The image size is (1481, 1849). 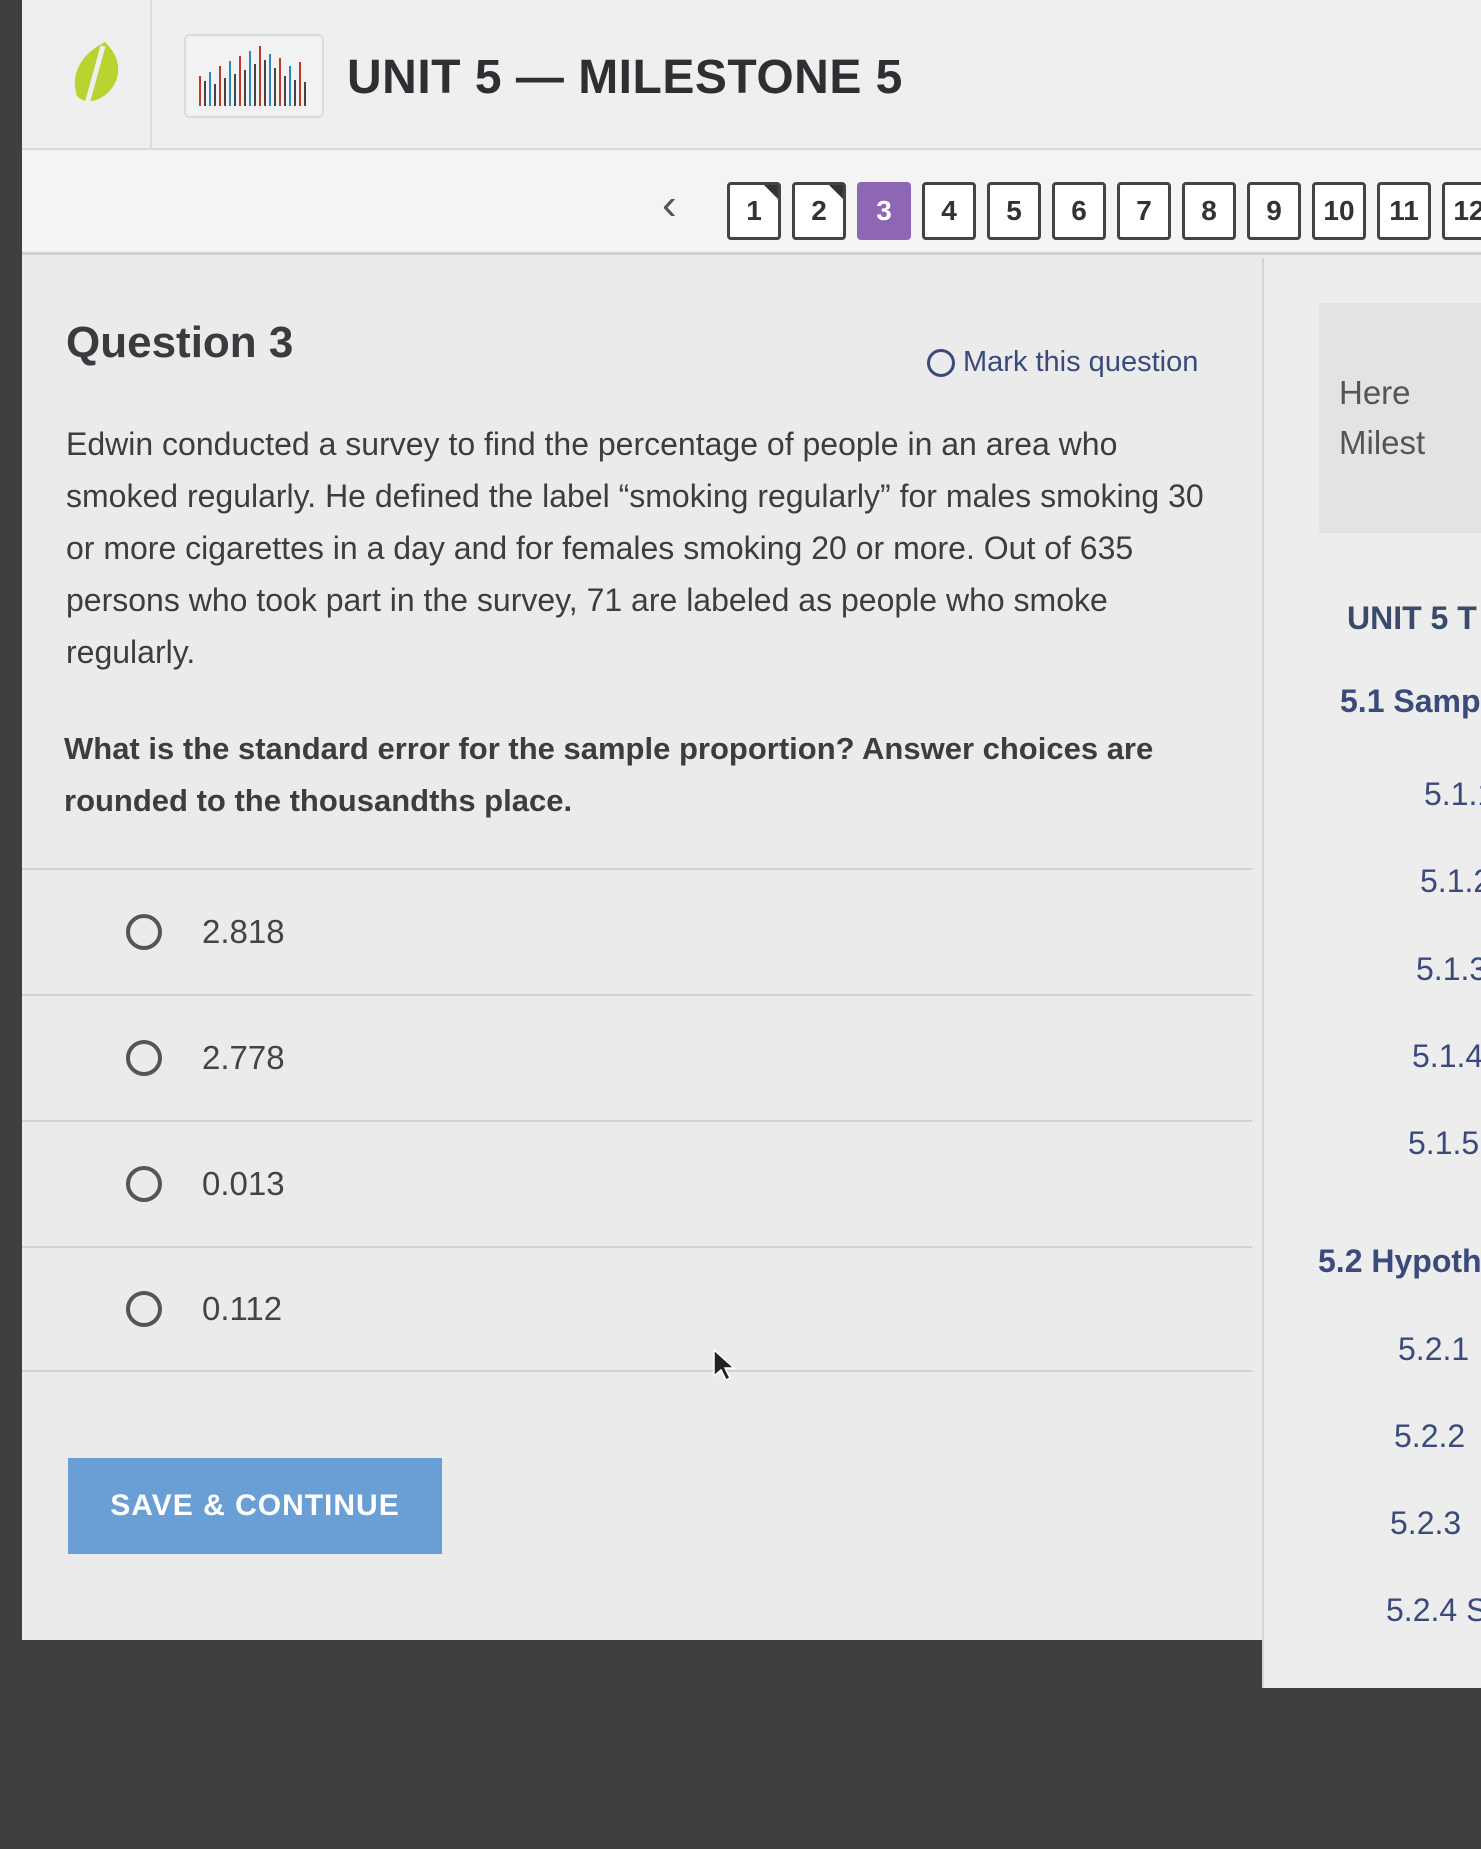 What do you see at coordinates (754, 211) in the screenshot?
I see `nav-question-1: 1` at bounding box center [754, 211].